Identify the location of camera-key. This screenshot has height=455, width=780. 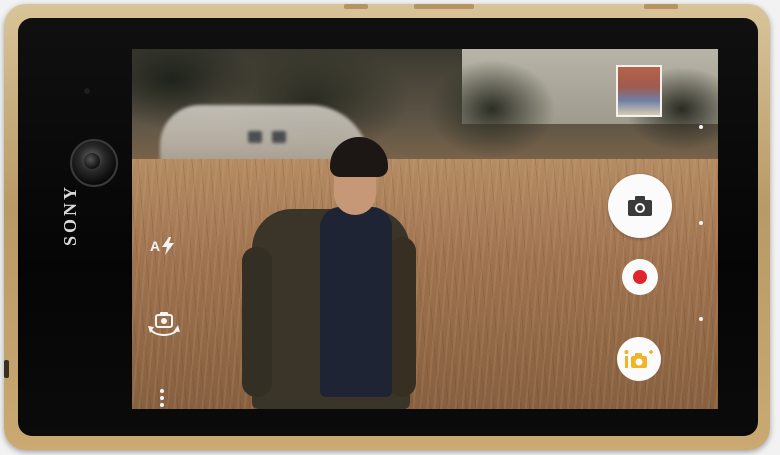
(661, 6).